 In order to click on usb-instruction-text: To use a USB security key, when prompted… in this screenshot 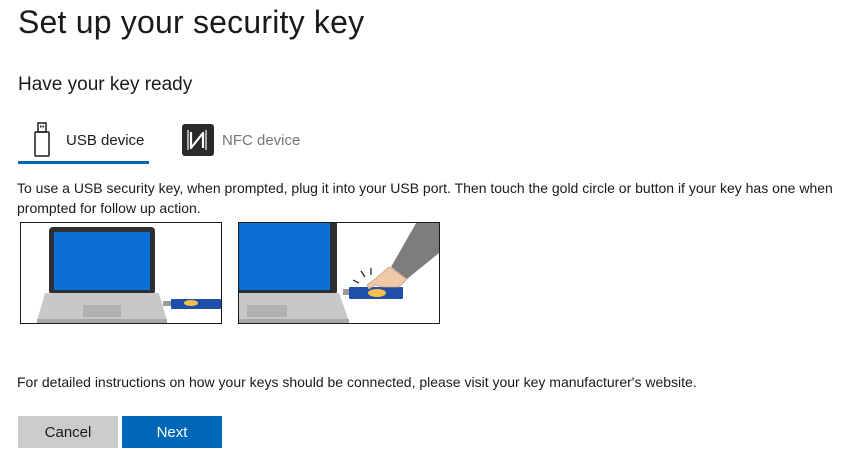, I will do `click(425, 198)`.